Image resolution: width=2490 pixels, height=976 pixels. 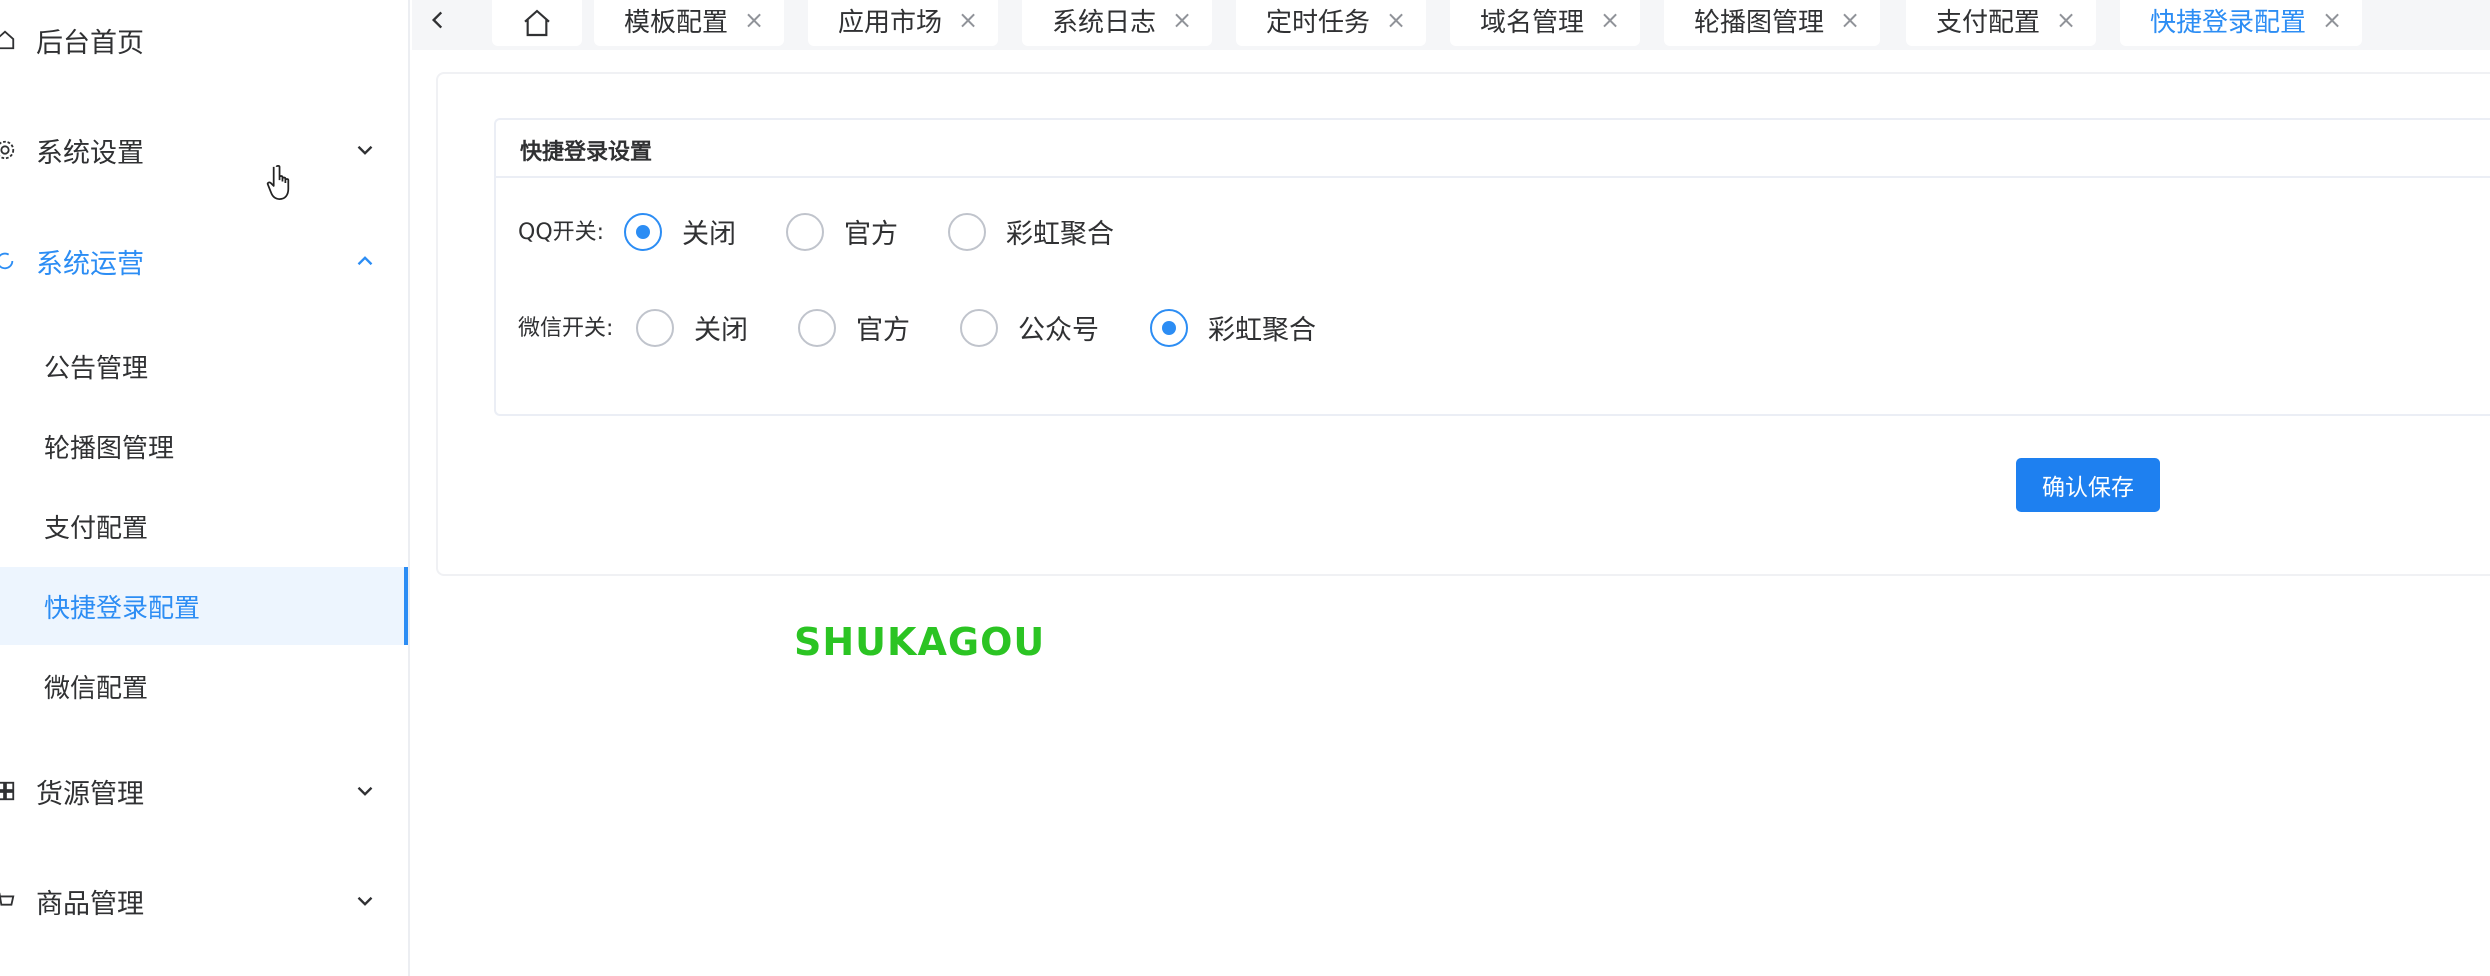 I want to click on tab-label: 应用市场, so click(x=890, y=22).